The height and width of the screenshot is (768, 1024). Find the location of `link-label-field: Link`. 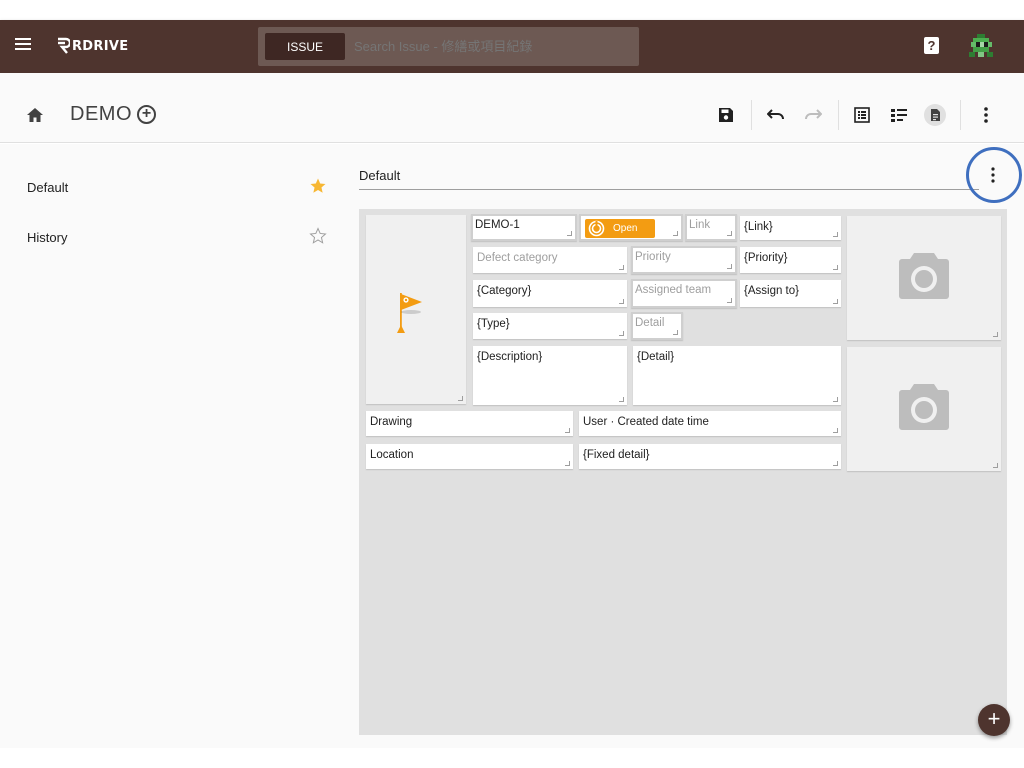

link-label-field: Link is located at coordinates (711, 227).